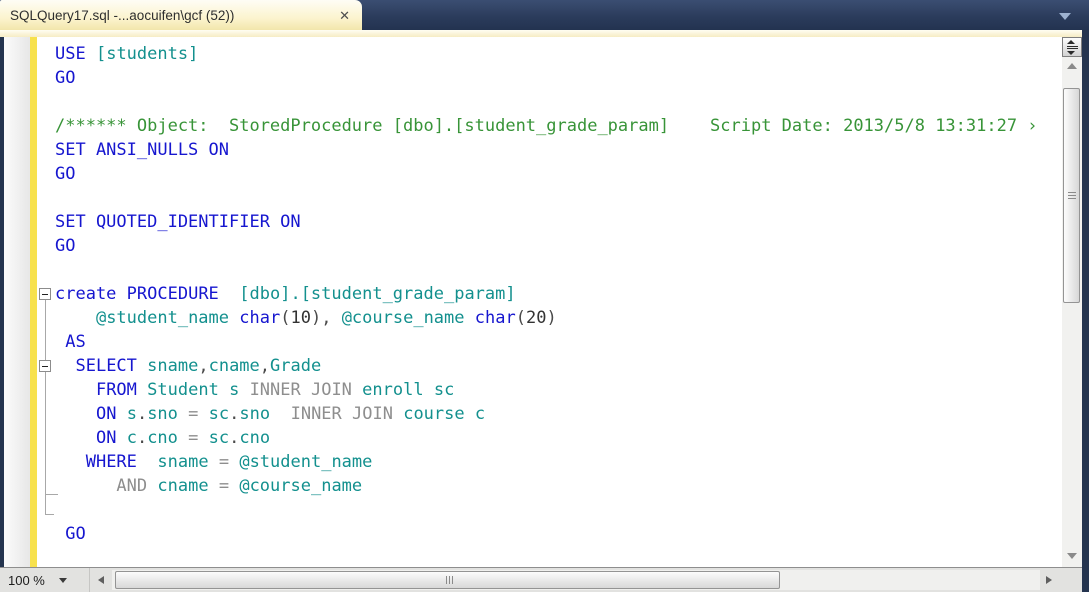 This screenshot has width=1089, height=592. I want to click on horizontal-scrollbar, so click(576, 580).